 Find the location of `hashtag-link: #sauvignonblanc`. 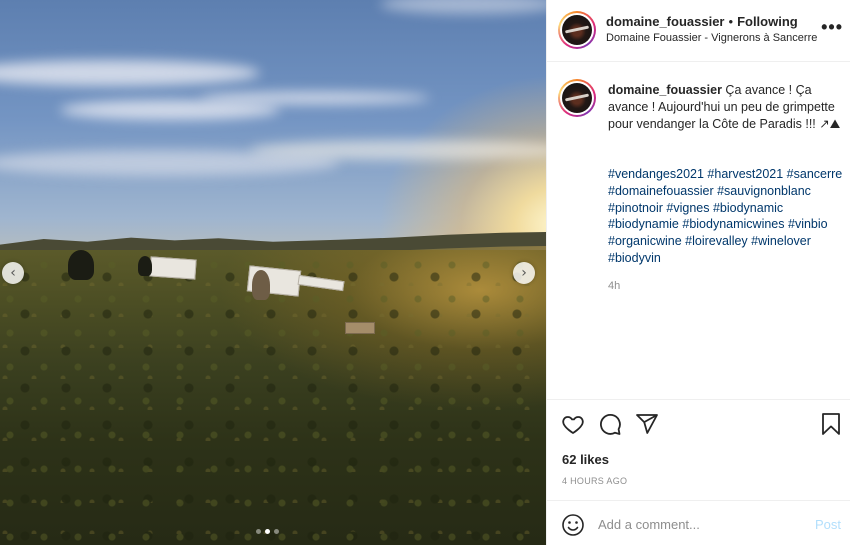

hashtag-link: #sauvignonblanc is located at coordinates (764, 191).